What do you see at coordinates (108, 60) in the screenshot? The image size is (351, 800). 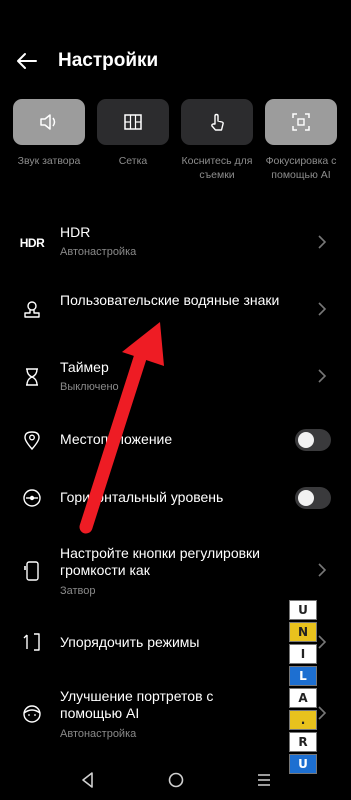 I see `page-title: Настройки` at bounding box center [108, 60].